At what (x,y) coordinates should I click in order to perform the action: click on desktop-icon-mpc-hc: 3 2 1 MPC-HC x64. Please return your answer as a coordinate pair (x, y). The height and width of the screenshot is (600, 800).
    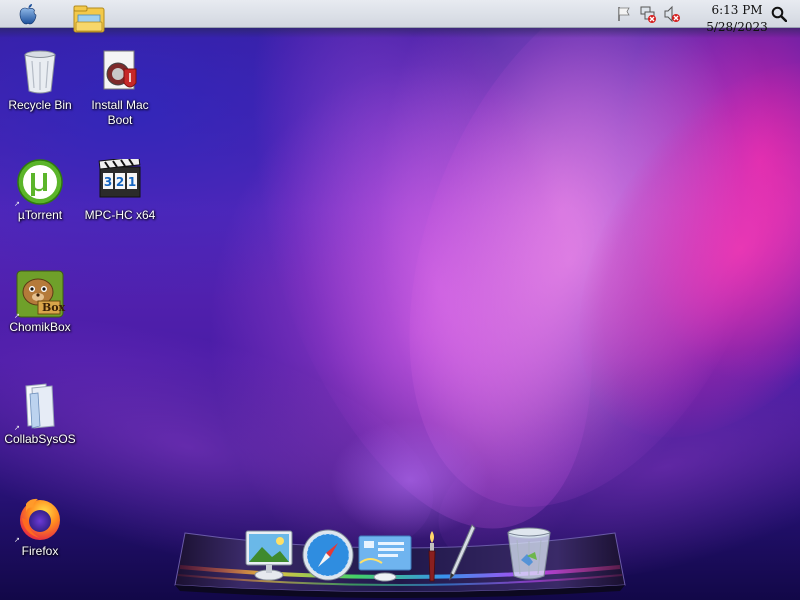
    Looking at the image, I should click on (120, 190).